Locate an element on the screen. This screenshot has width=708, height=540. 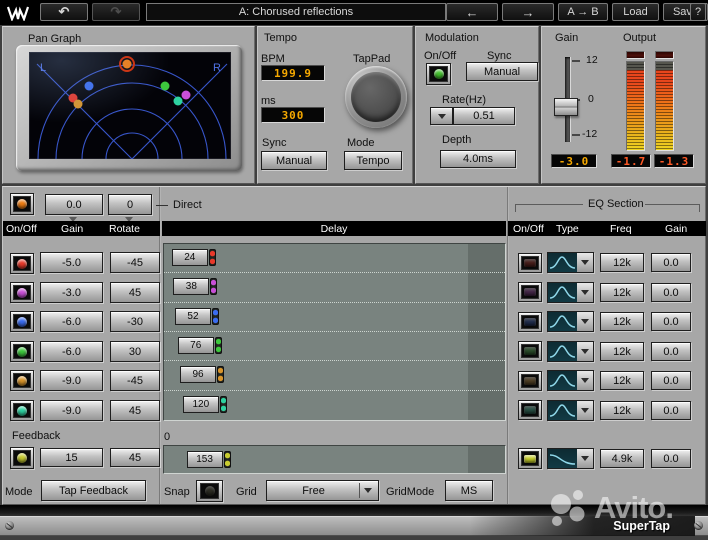
tap1-eq-freq-button: 12k is located at coordinates (622, 262).